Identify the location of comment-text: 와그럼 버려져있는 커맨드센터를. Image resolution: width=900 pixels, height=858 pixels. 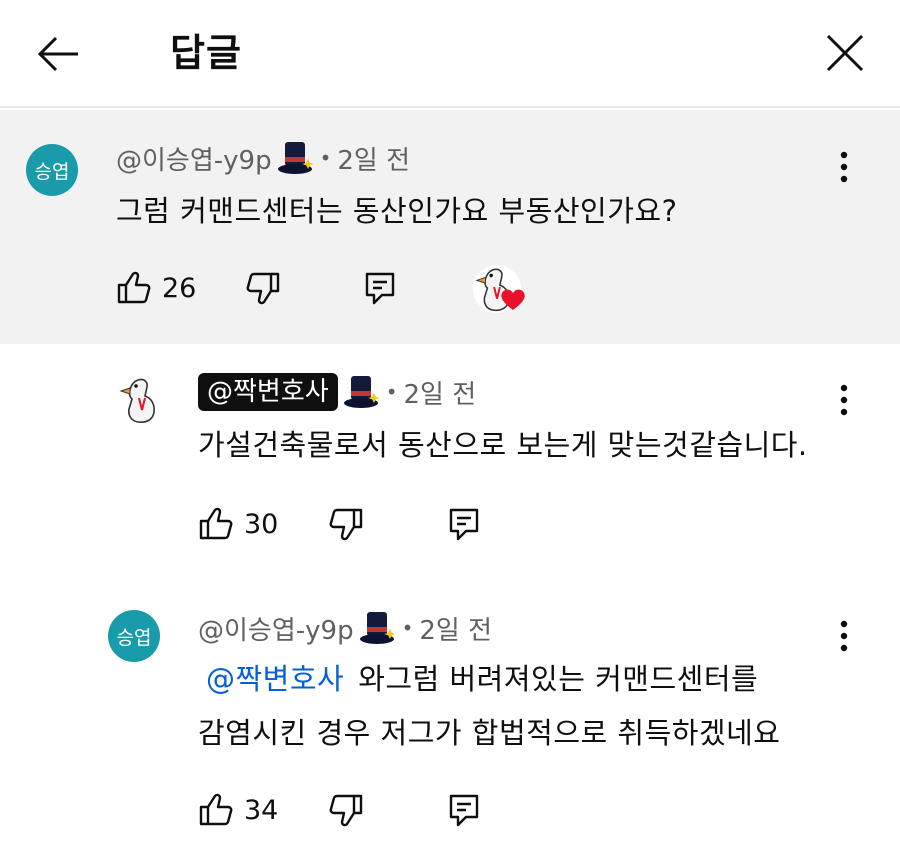
(558, 679).